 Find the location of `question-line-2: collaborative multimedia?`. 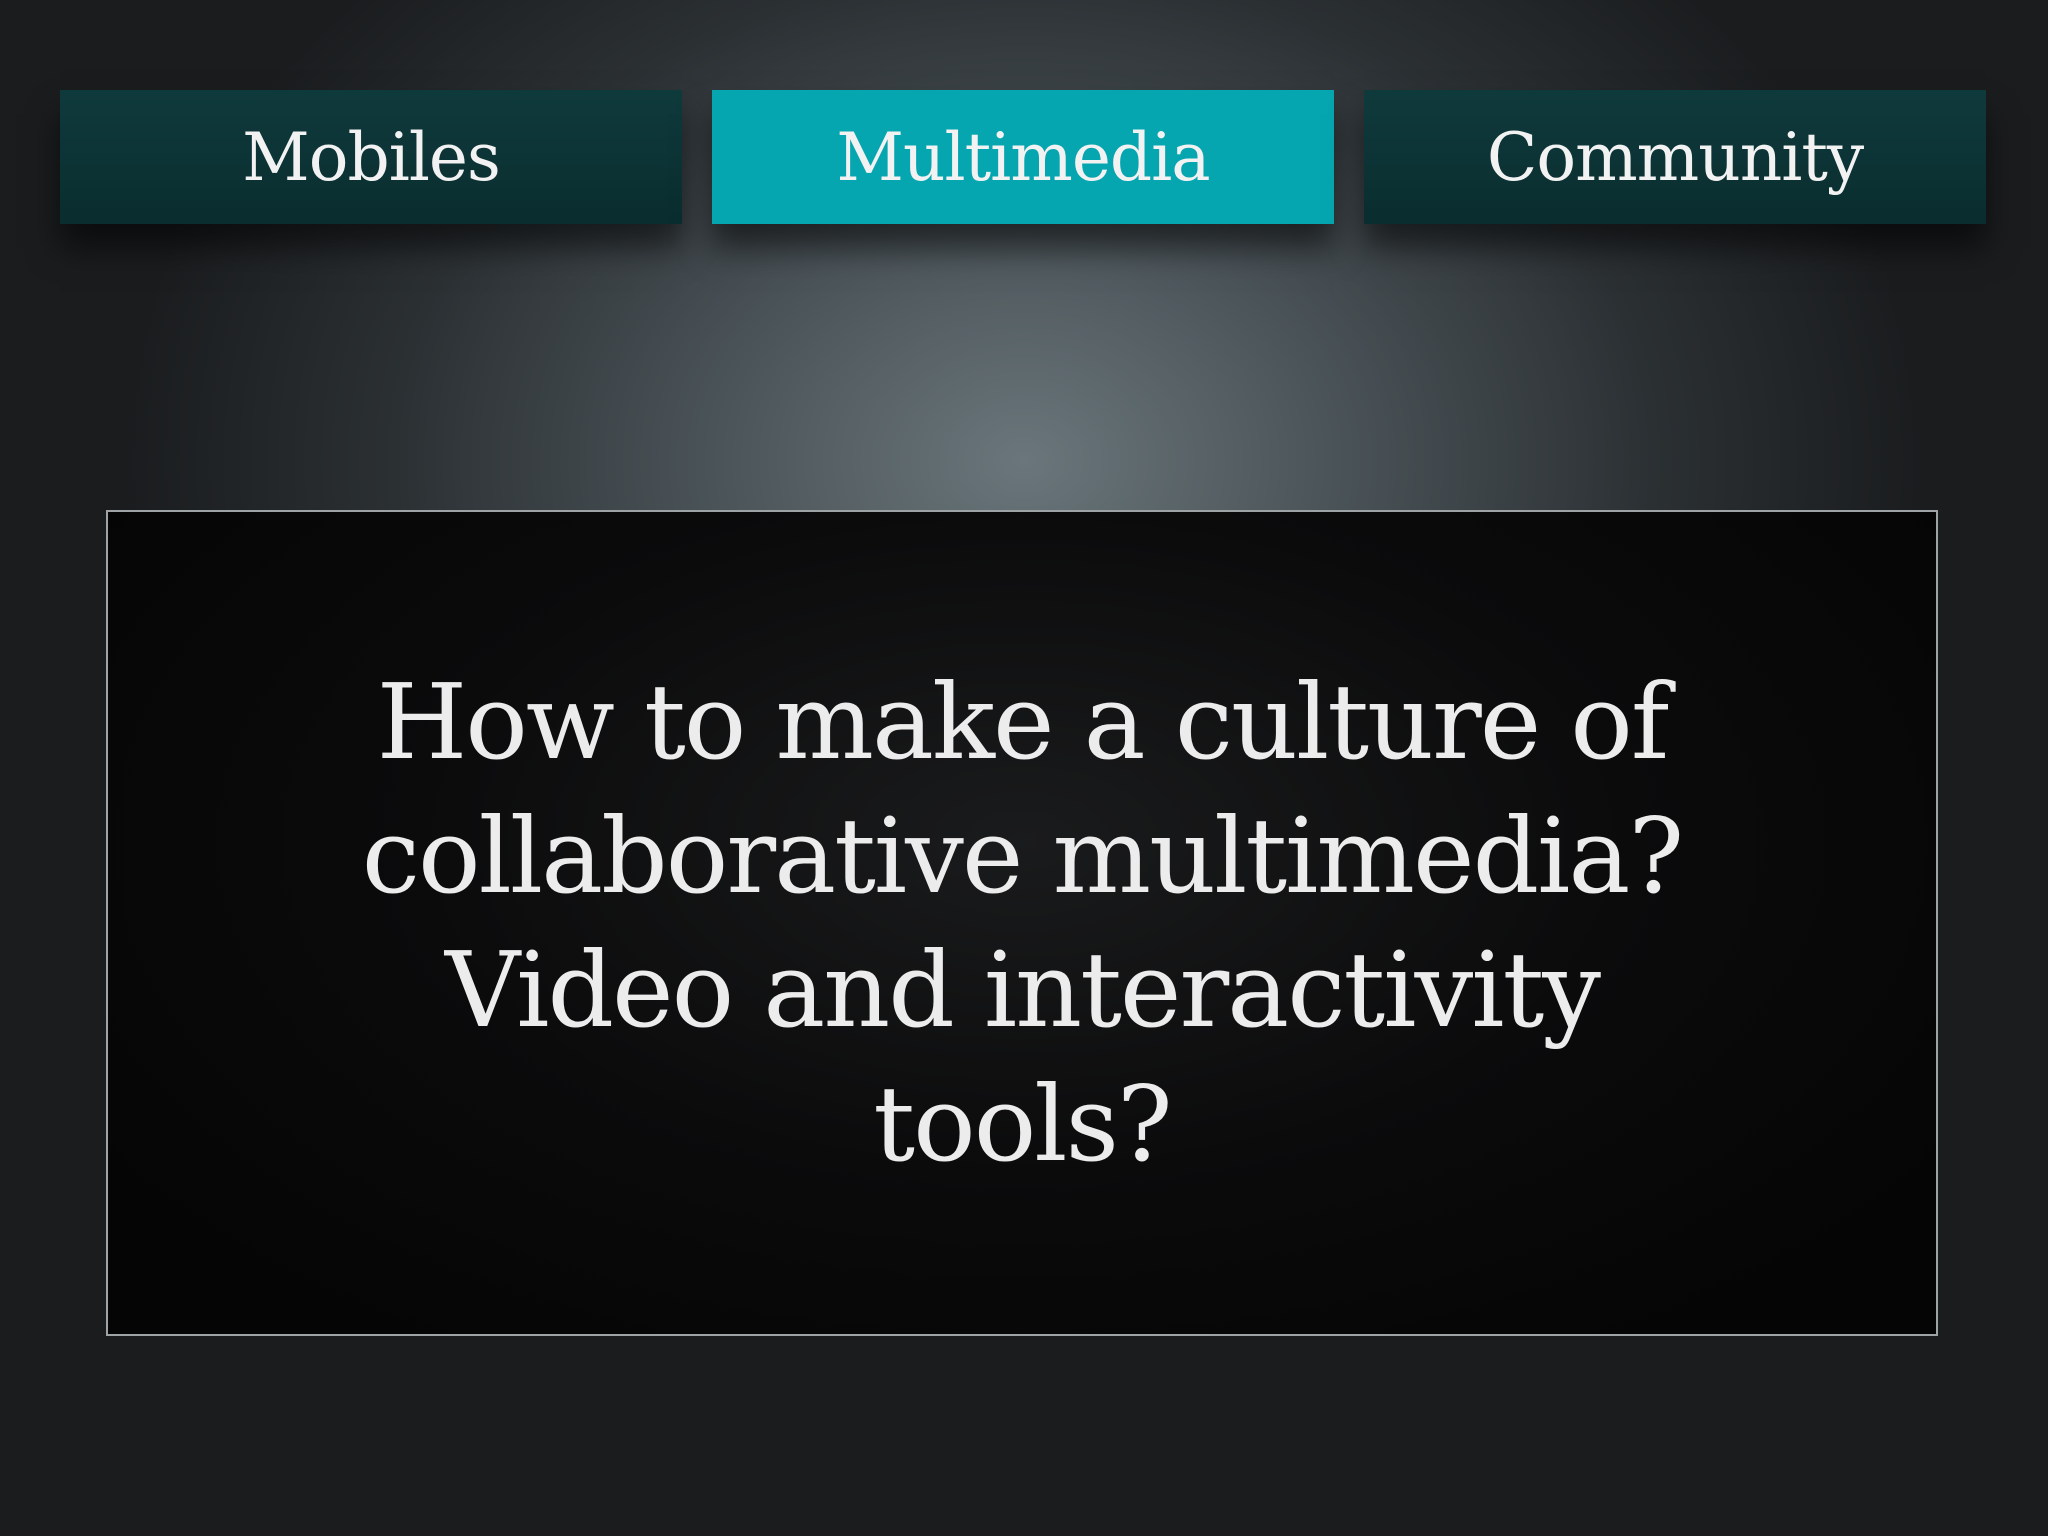

question-line-2: collaborative multimedia? is located at coordinates (1022, 856).